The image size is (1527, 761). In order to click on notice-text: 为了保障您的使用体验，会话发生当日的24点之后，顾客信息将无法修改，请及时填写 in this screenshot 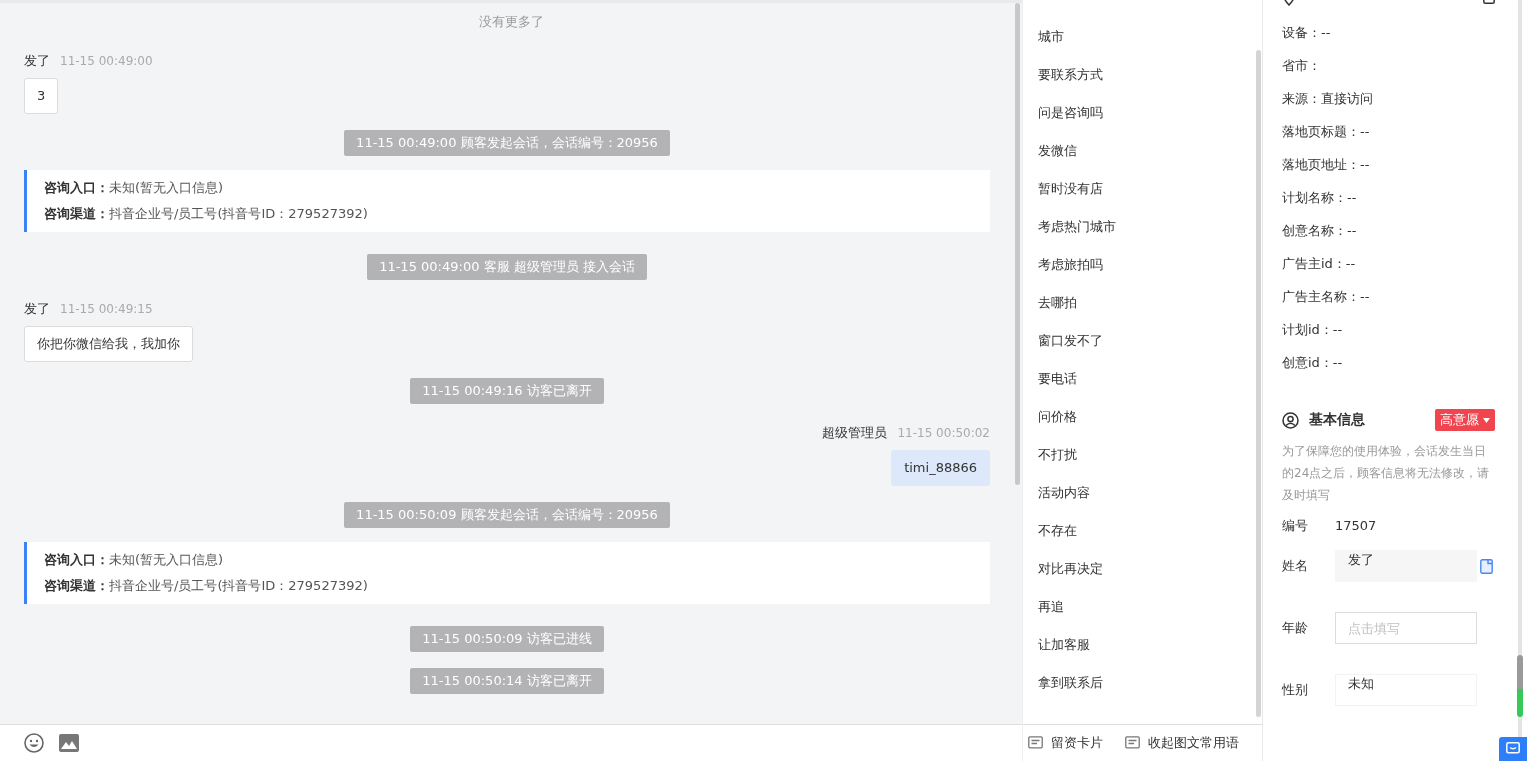, I will do `click(1386, 473)`.